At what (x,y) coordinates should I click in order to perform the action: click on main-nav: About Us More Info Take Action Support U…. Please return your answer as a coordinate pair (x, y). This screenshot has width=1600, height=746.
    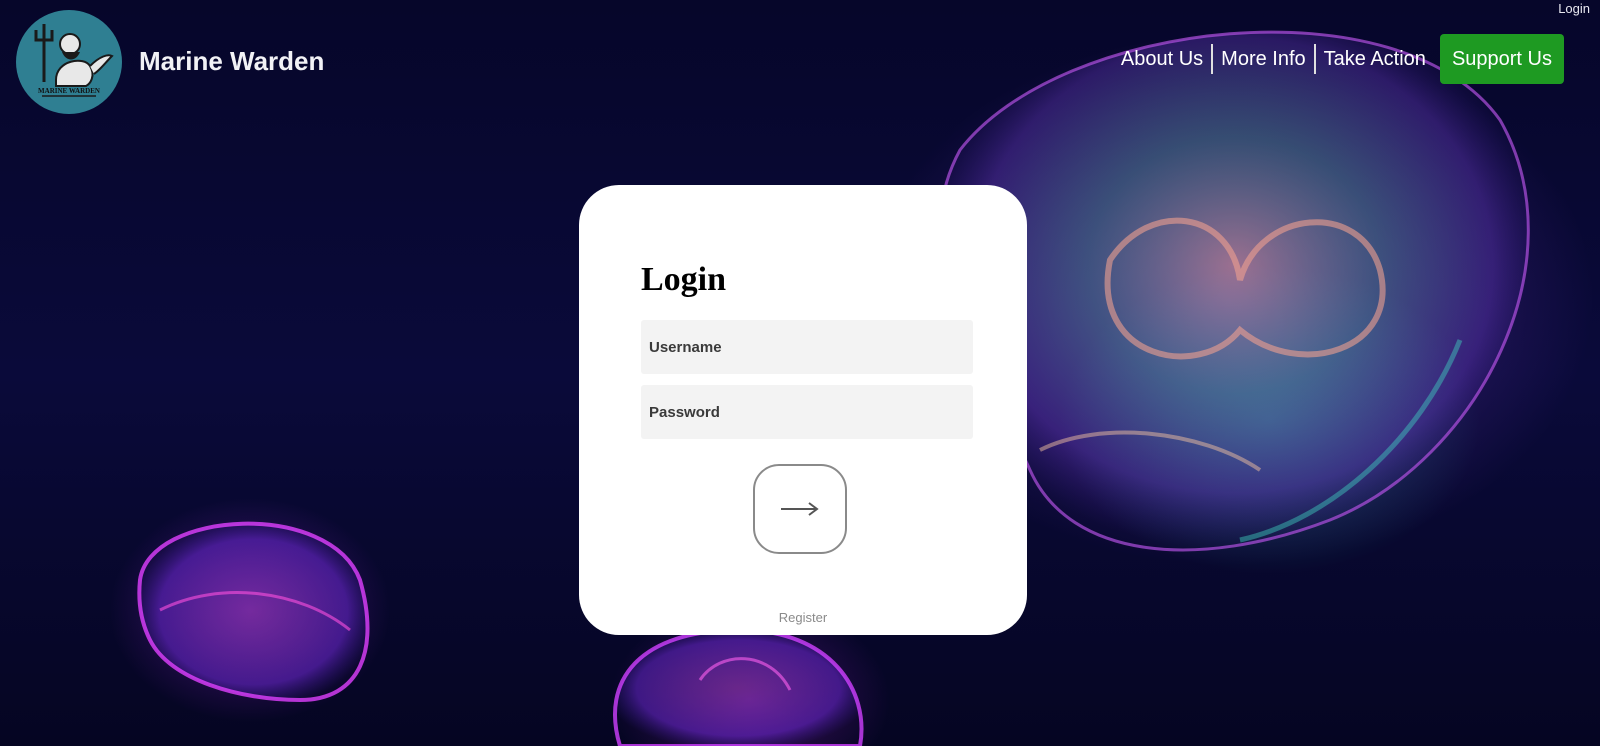
    Looking at the image, I should click on (1338, 59).